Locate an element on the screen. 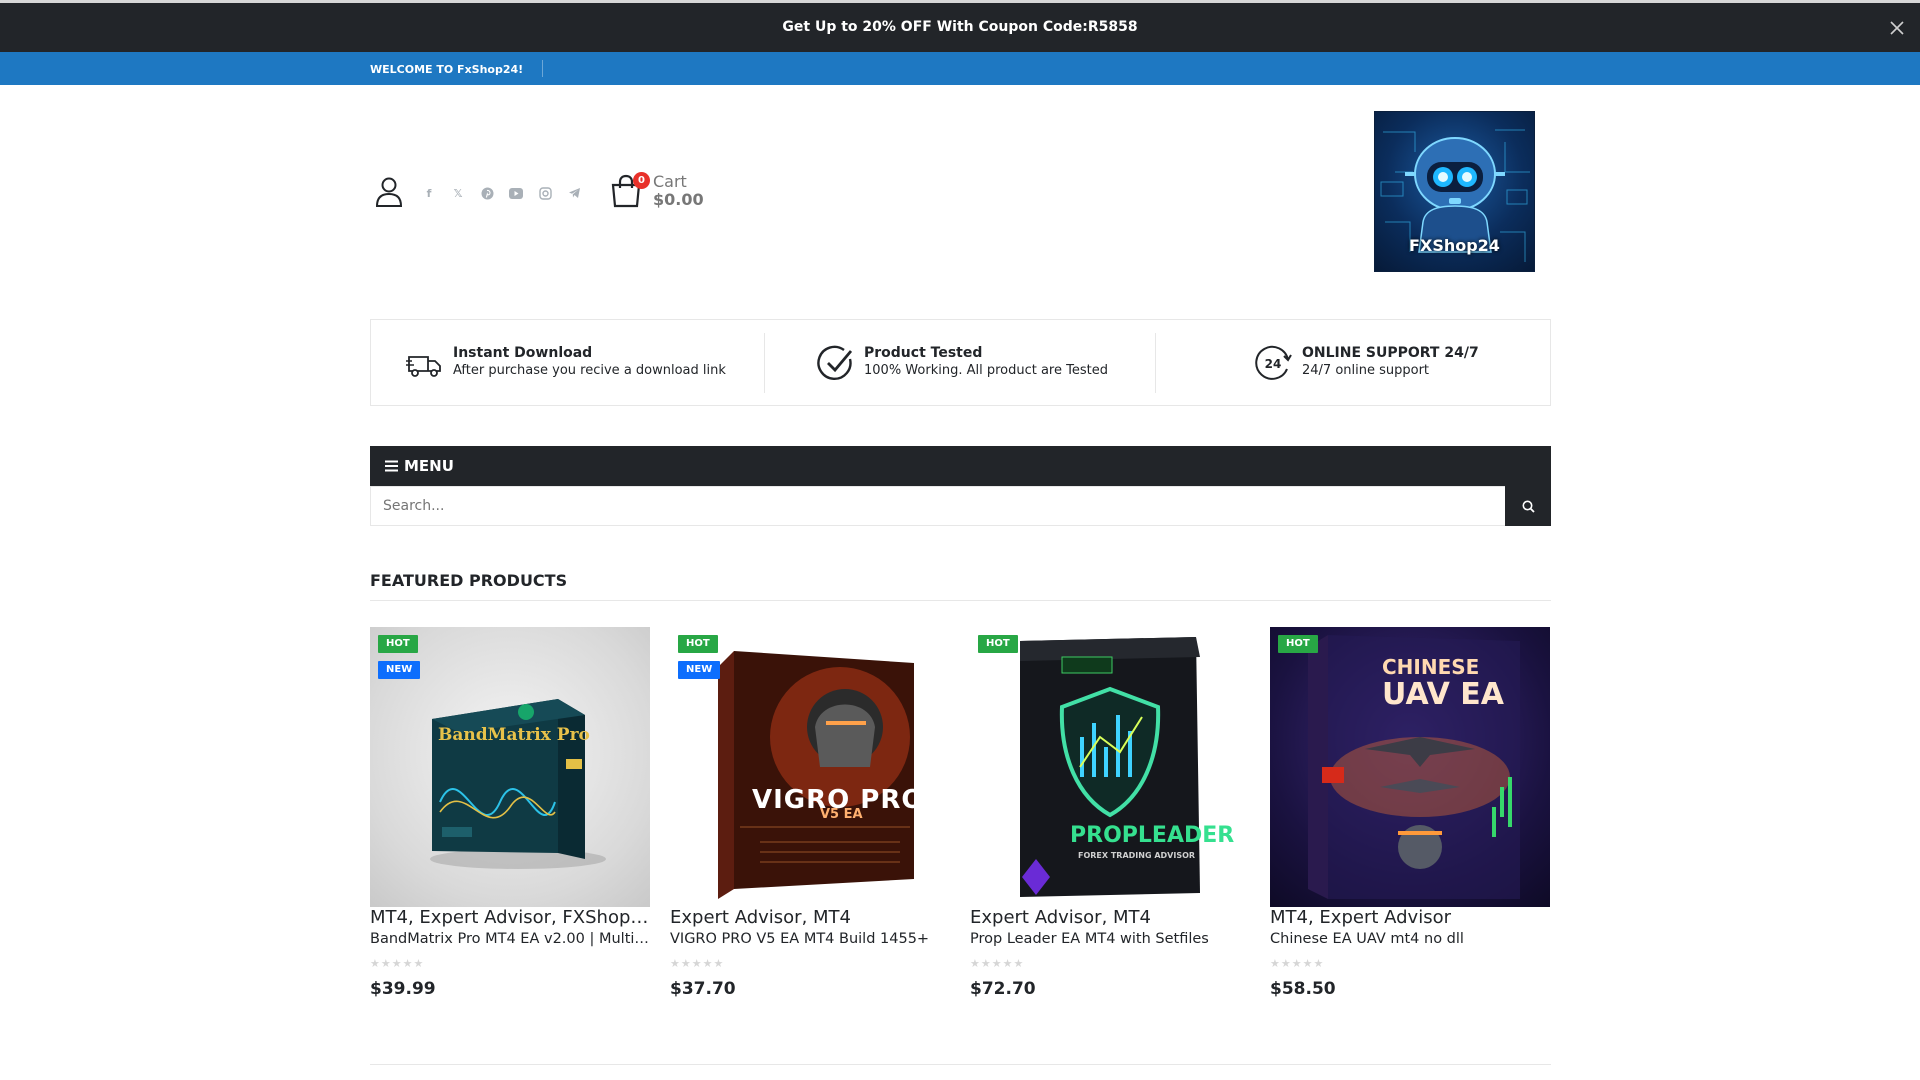 The width and height of the screenshot is (1920, 1080). promo-bar: Get Up to 20% OFF With Coupon Code:R5858 is located at coordinates (960, 26).